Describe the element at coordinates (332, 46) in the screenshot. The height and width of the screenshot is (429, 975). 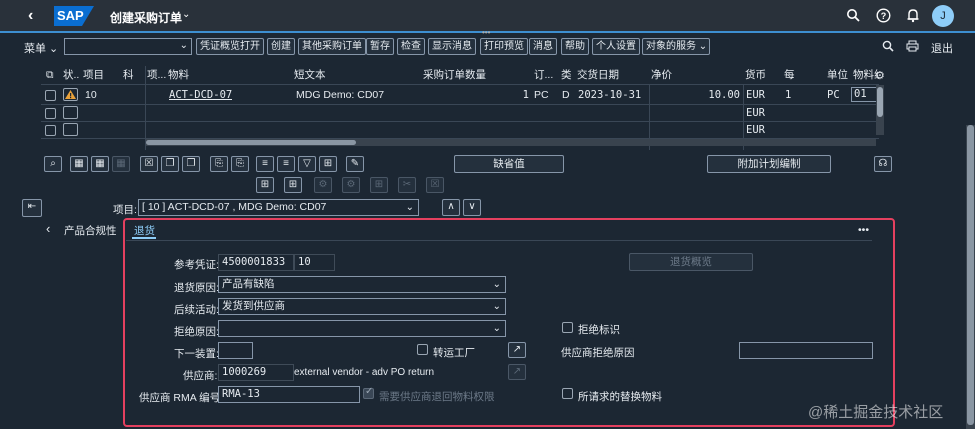
I see `other-po-button: 其他采购订单` at that location.